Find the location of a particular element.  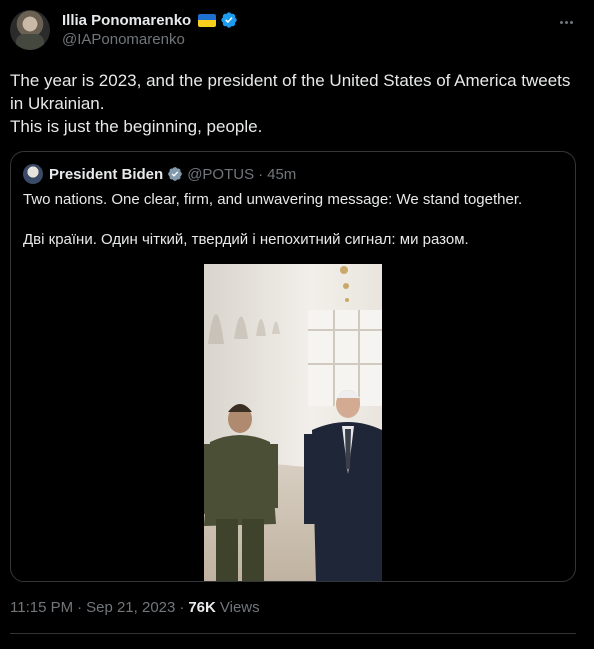

author-avatar is located at coordinates (30, 30).